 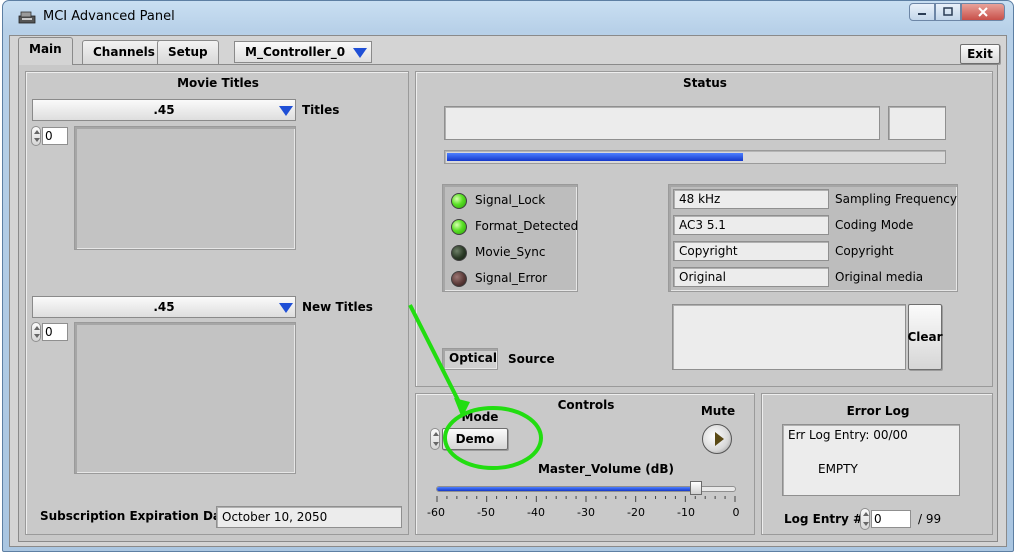 I want to click on tab-channels: Channels, so click(x=124, y=52).